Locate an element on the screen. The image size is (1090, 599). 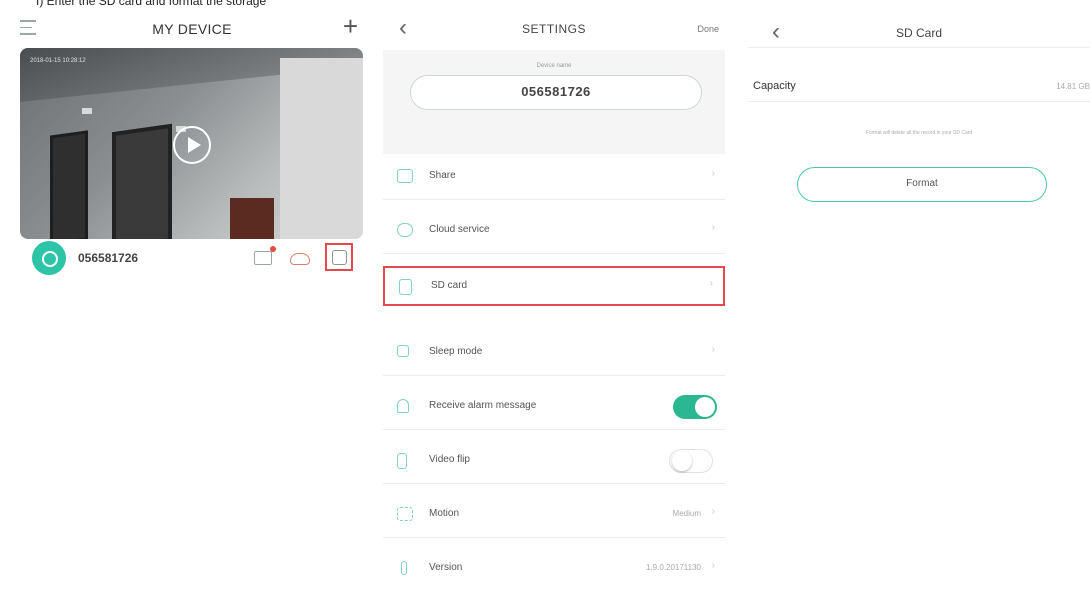
header: ‹ SETTINGS Done is located at coordinates (554, 29).